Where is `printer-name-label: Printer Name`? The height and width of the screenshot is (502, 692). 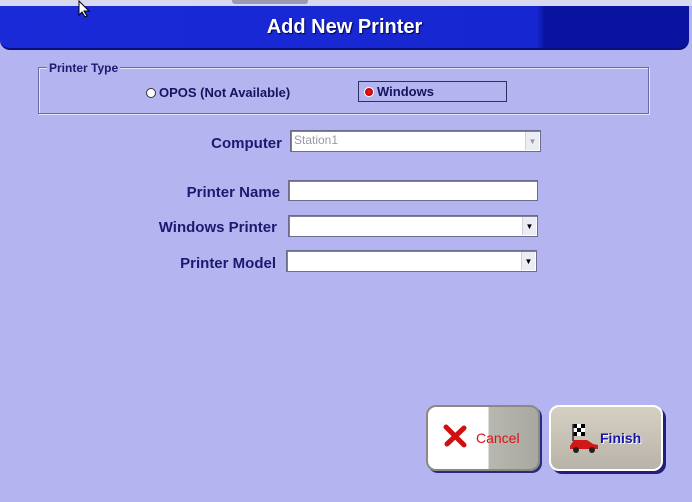 printer-name-label: Printer Name is located at coordinates (233, 192).